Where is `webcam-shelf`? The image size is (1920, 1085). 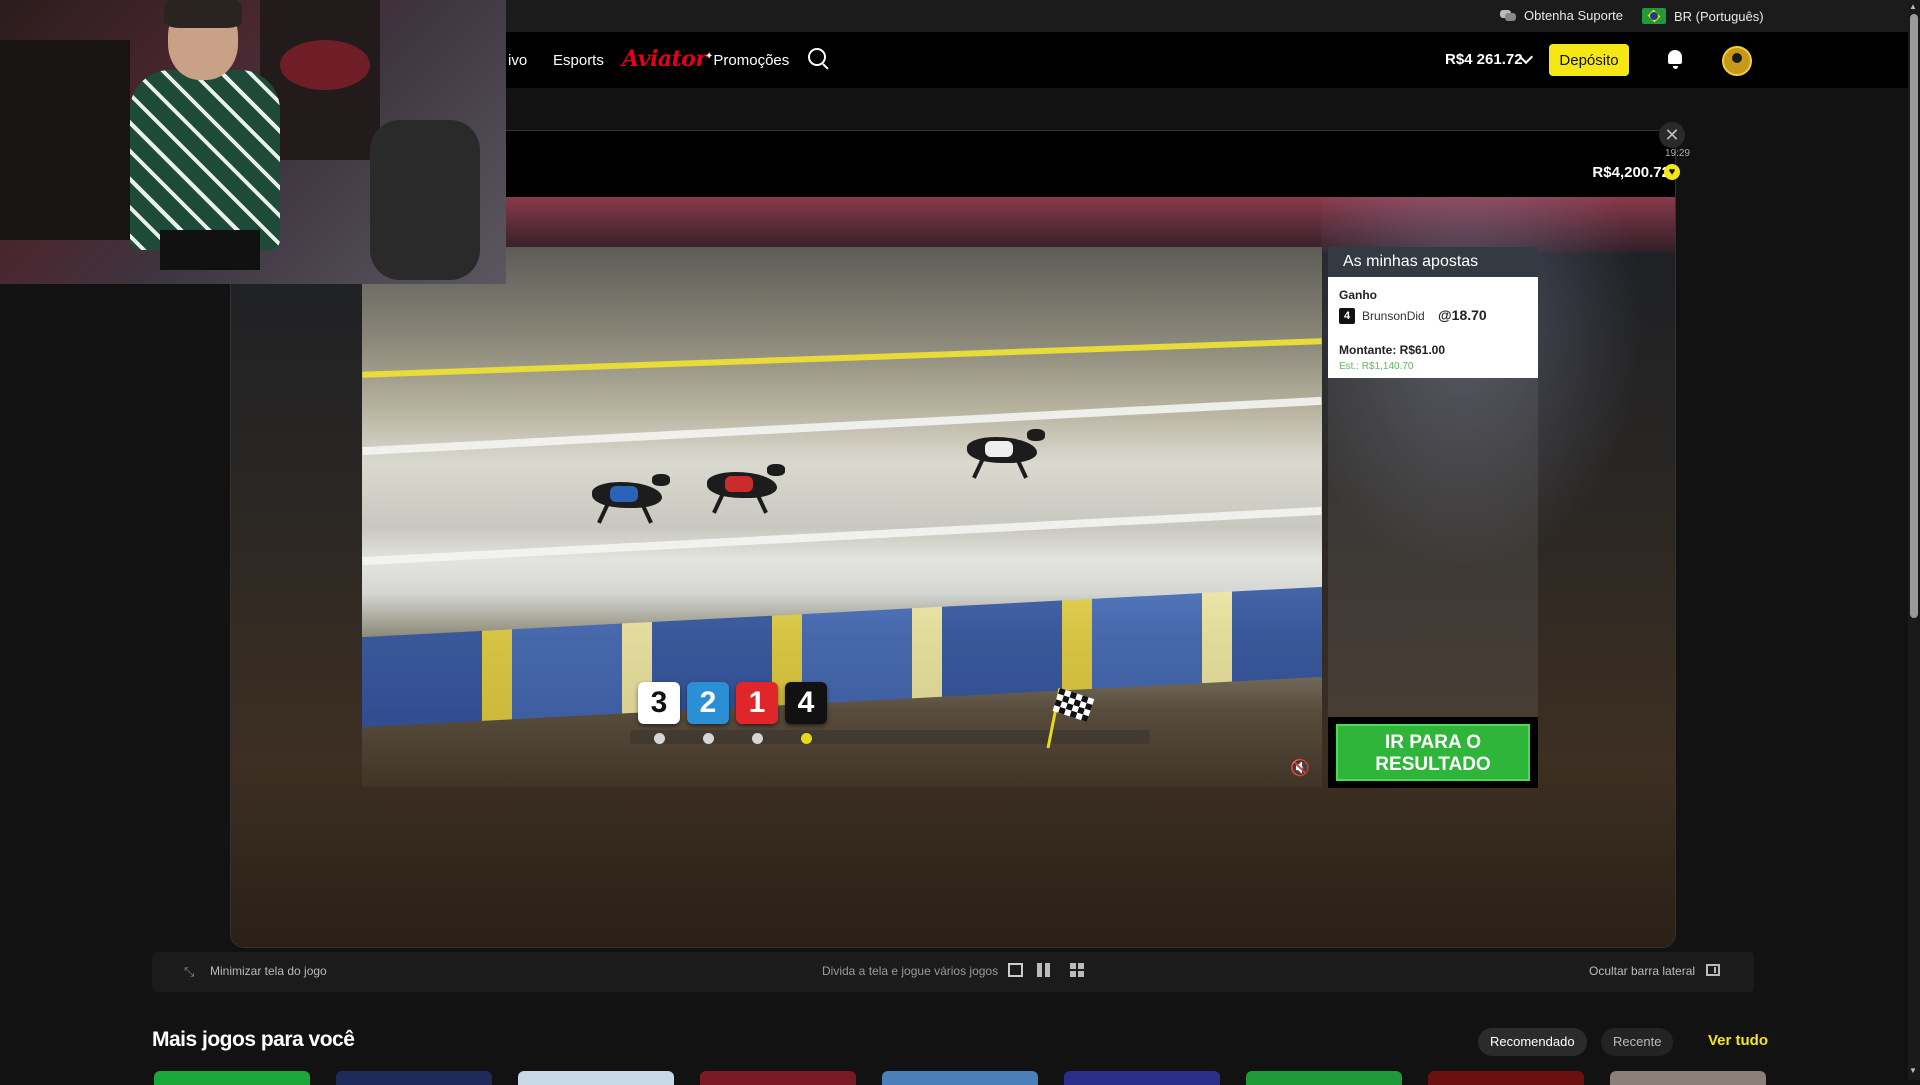 webcam-shelf is located at coordinates (65, 140).